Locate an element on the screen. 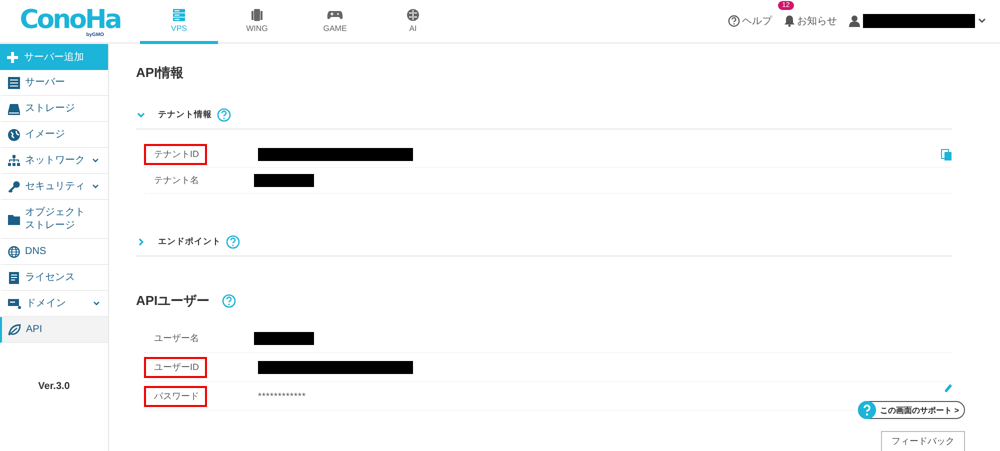 The width and height of the screenshot is (1000, 451). help-link: ヘルプ is located at coordinates (750, 21).